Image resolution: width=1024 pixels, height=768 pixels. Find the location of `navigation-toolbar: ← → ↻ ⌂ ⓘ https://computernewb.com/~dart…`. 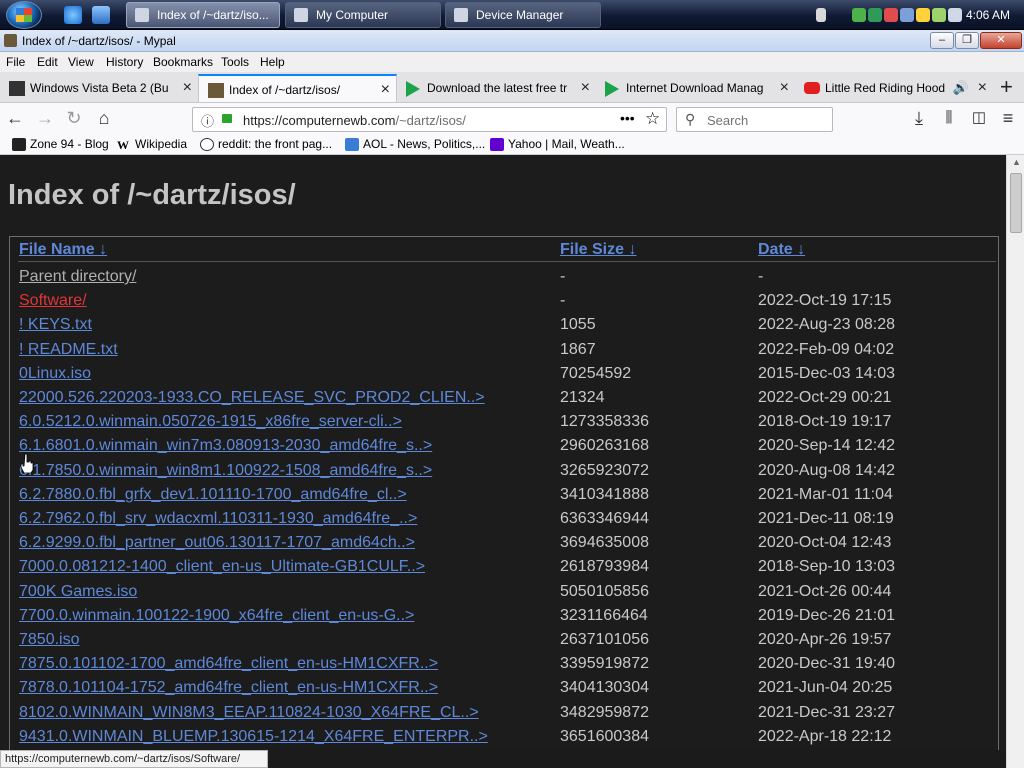

navigation-toolbar: ← → ↻ ⌂ ⓘ https://computernewb.com/~dart… is located at coordinates (512, 118).